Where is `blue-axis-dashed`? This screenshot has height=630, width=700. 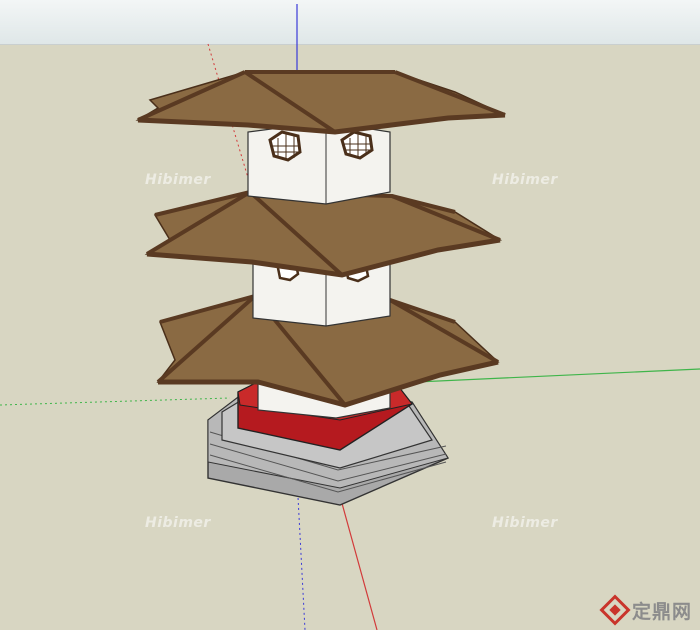
blue-axis-dashed is located at coordinates (301, 553).